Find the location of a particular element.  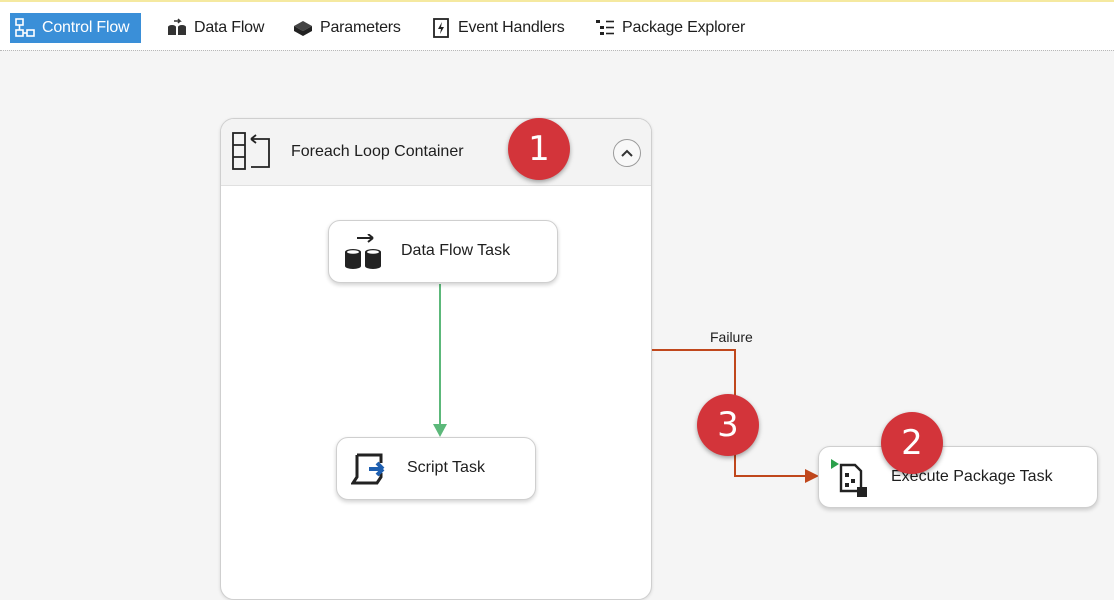

data-flow-task-icon is located at coordinates (363, 251).